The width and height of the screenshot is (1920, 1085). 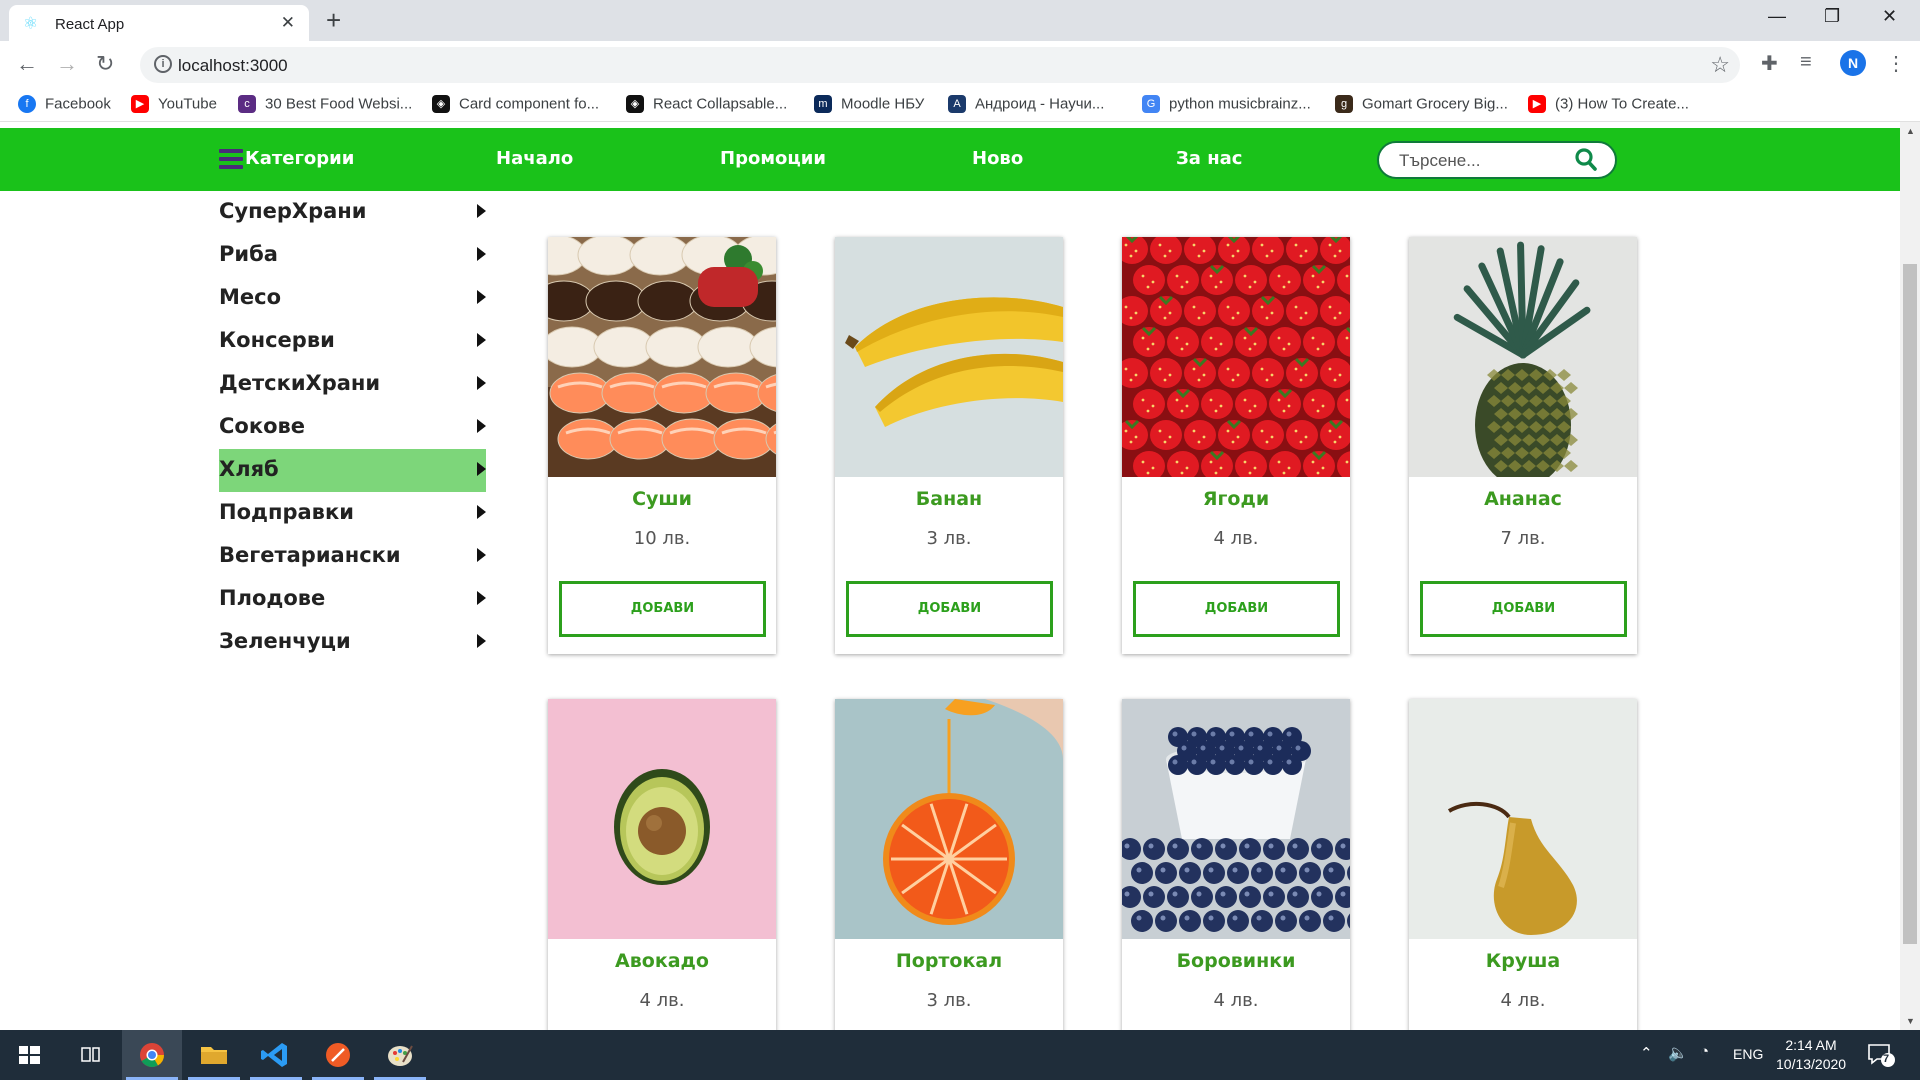 I want to click on search-input, so click(x=1484, y=161).